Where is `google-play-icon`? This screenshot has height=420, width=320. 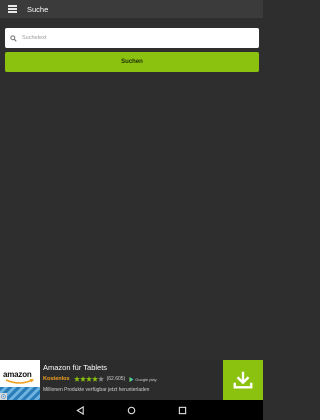
google-play-icon is located at coordinates (131, 379).